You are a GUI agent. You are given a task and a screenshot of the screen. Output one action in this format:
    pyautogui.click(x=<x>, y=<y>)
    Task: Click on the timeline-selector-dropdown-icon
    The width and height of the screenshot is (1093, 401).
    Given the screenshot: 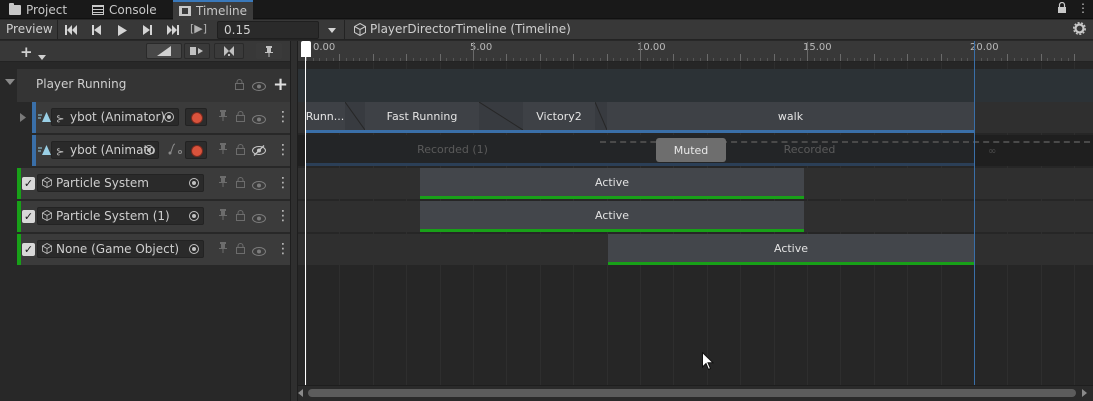 What is the action you would take?
    pyautogui.click(x=332, y=30)
    